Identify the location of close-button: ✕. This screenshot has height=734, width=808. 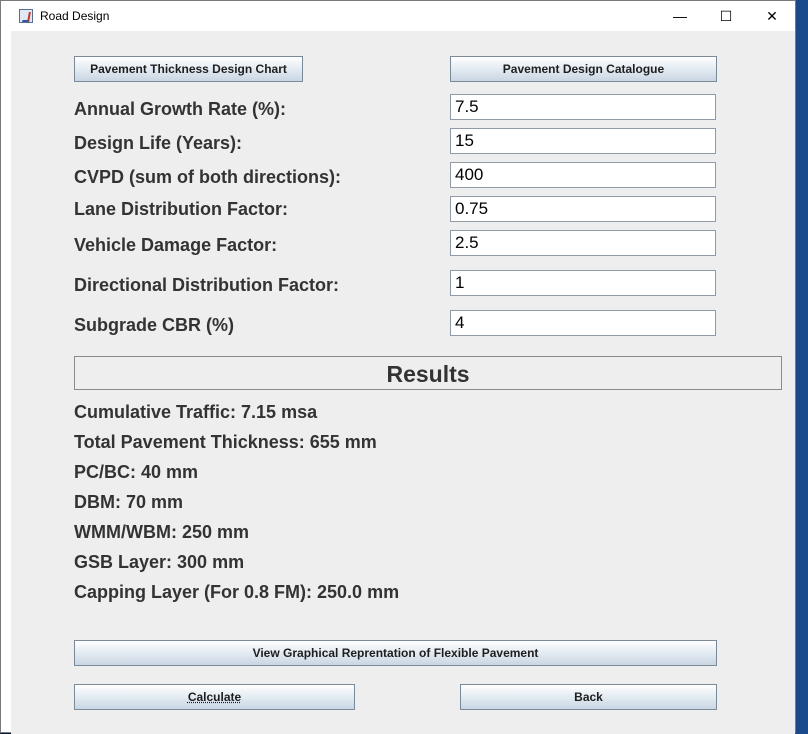
(772, 16).